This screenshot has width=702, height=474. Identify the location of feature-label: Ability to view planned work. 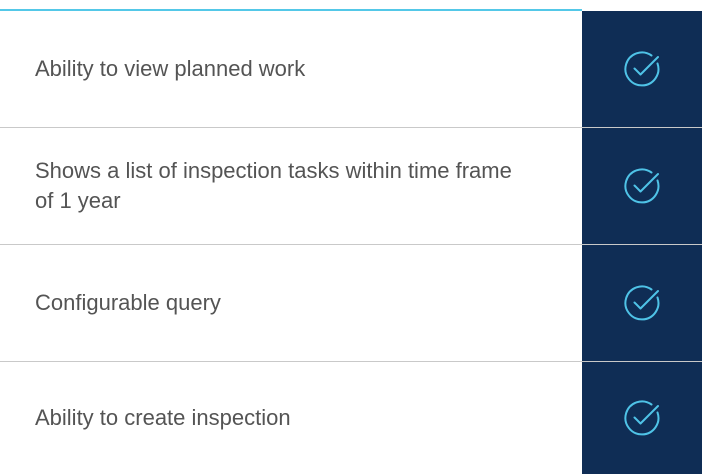
(170, 68).